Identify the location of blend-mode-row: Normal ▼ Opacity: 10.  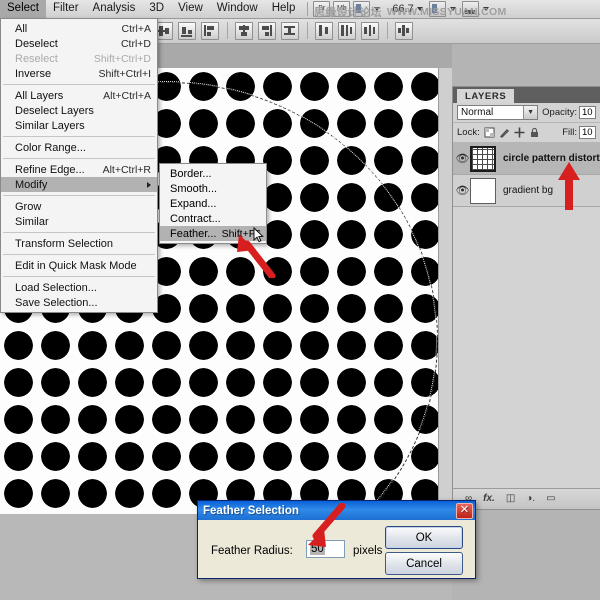
(526, 113).